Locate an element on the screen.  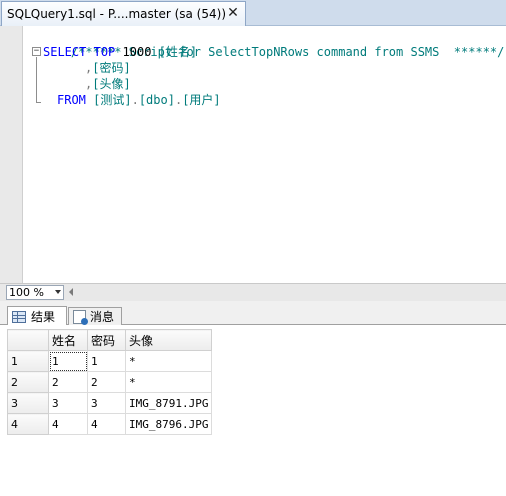
table-row: 2 2 2 * is located at coordinates (110, 382).